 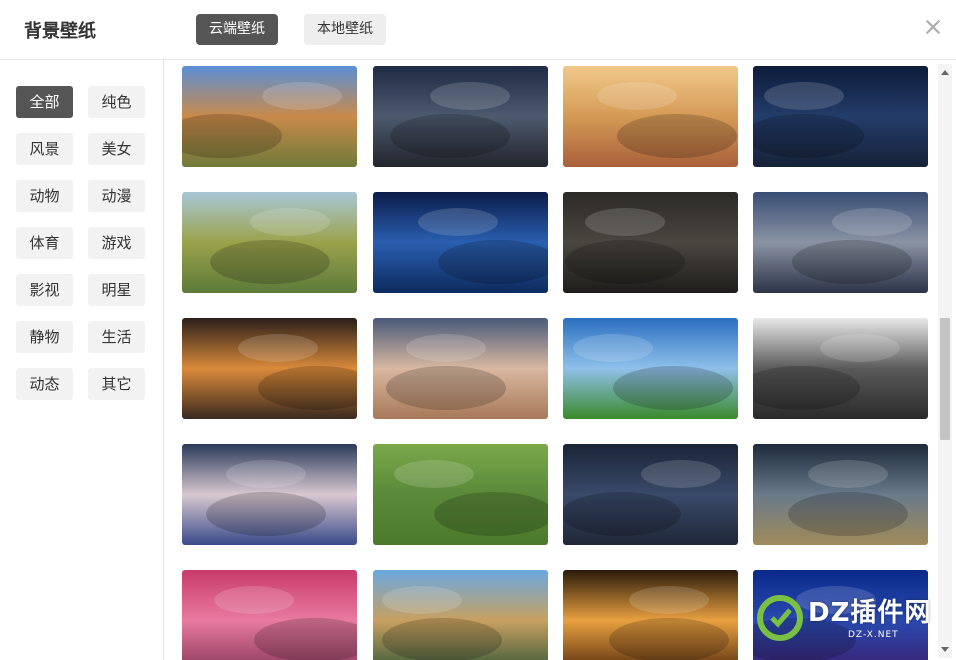 I want to click on watermark-logo-icon, so click(x=780, y=618).